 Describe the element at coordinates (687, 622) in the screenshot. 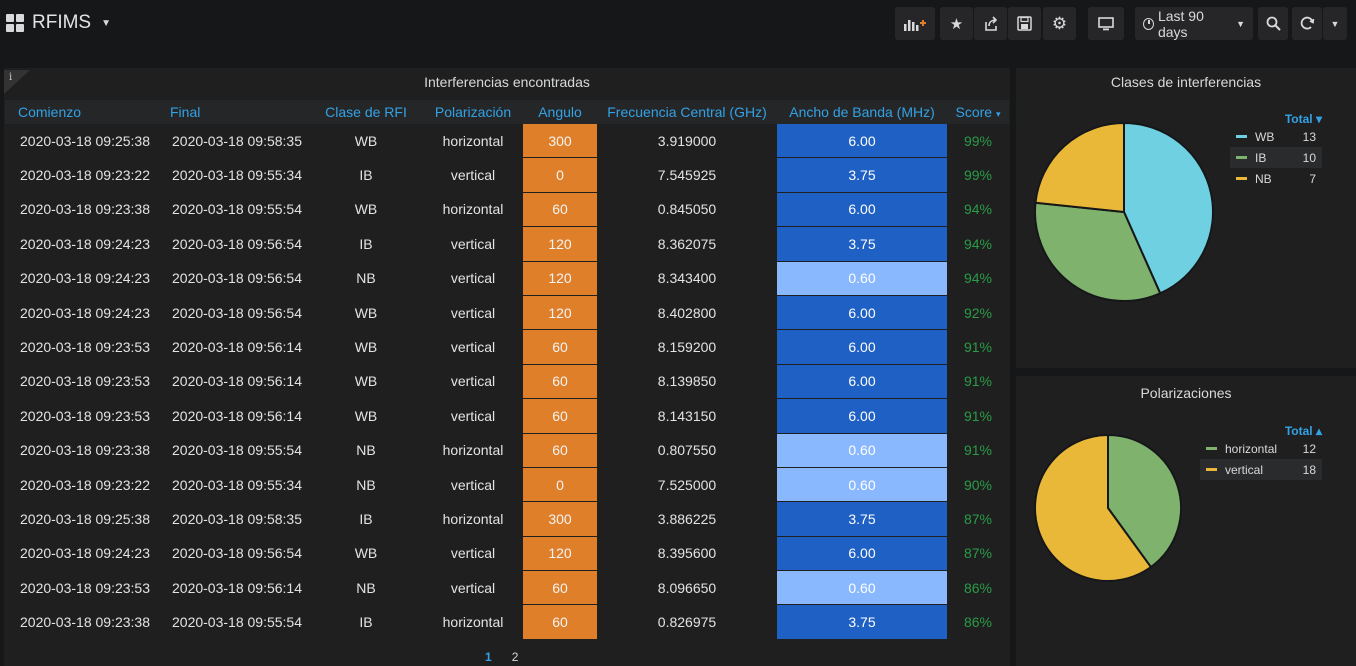

I see `cell-frecuencia: 0.826975` at that location.